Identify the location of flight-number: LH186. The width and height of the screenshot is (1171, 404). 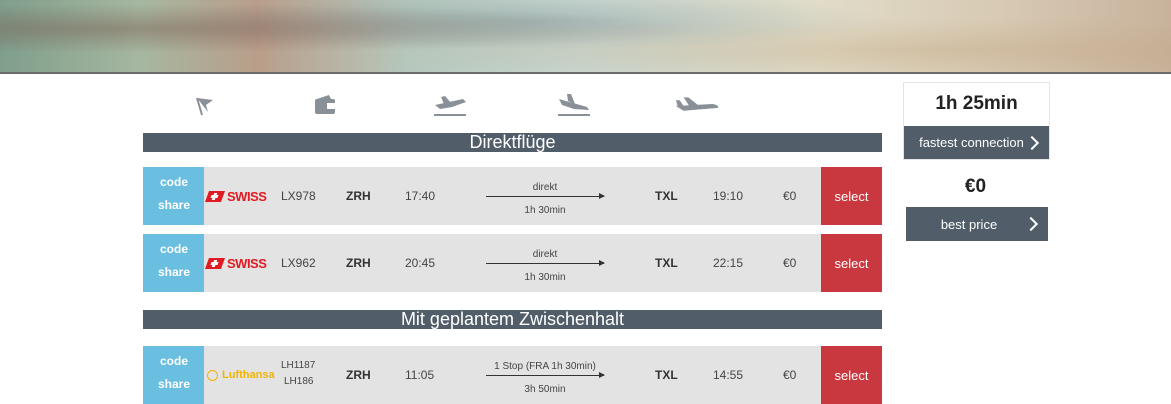
(299, 381).